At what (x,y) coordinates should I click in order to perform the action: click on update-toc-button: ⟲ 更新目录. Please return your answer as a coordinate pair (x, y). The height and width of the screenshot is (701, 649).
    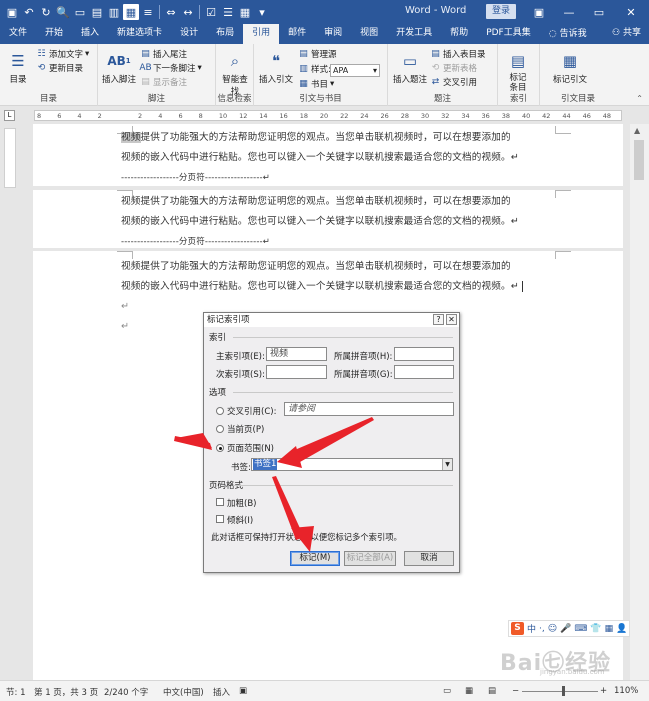
    Looking at the image, I should click on (59, 68).